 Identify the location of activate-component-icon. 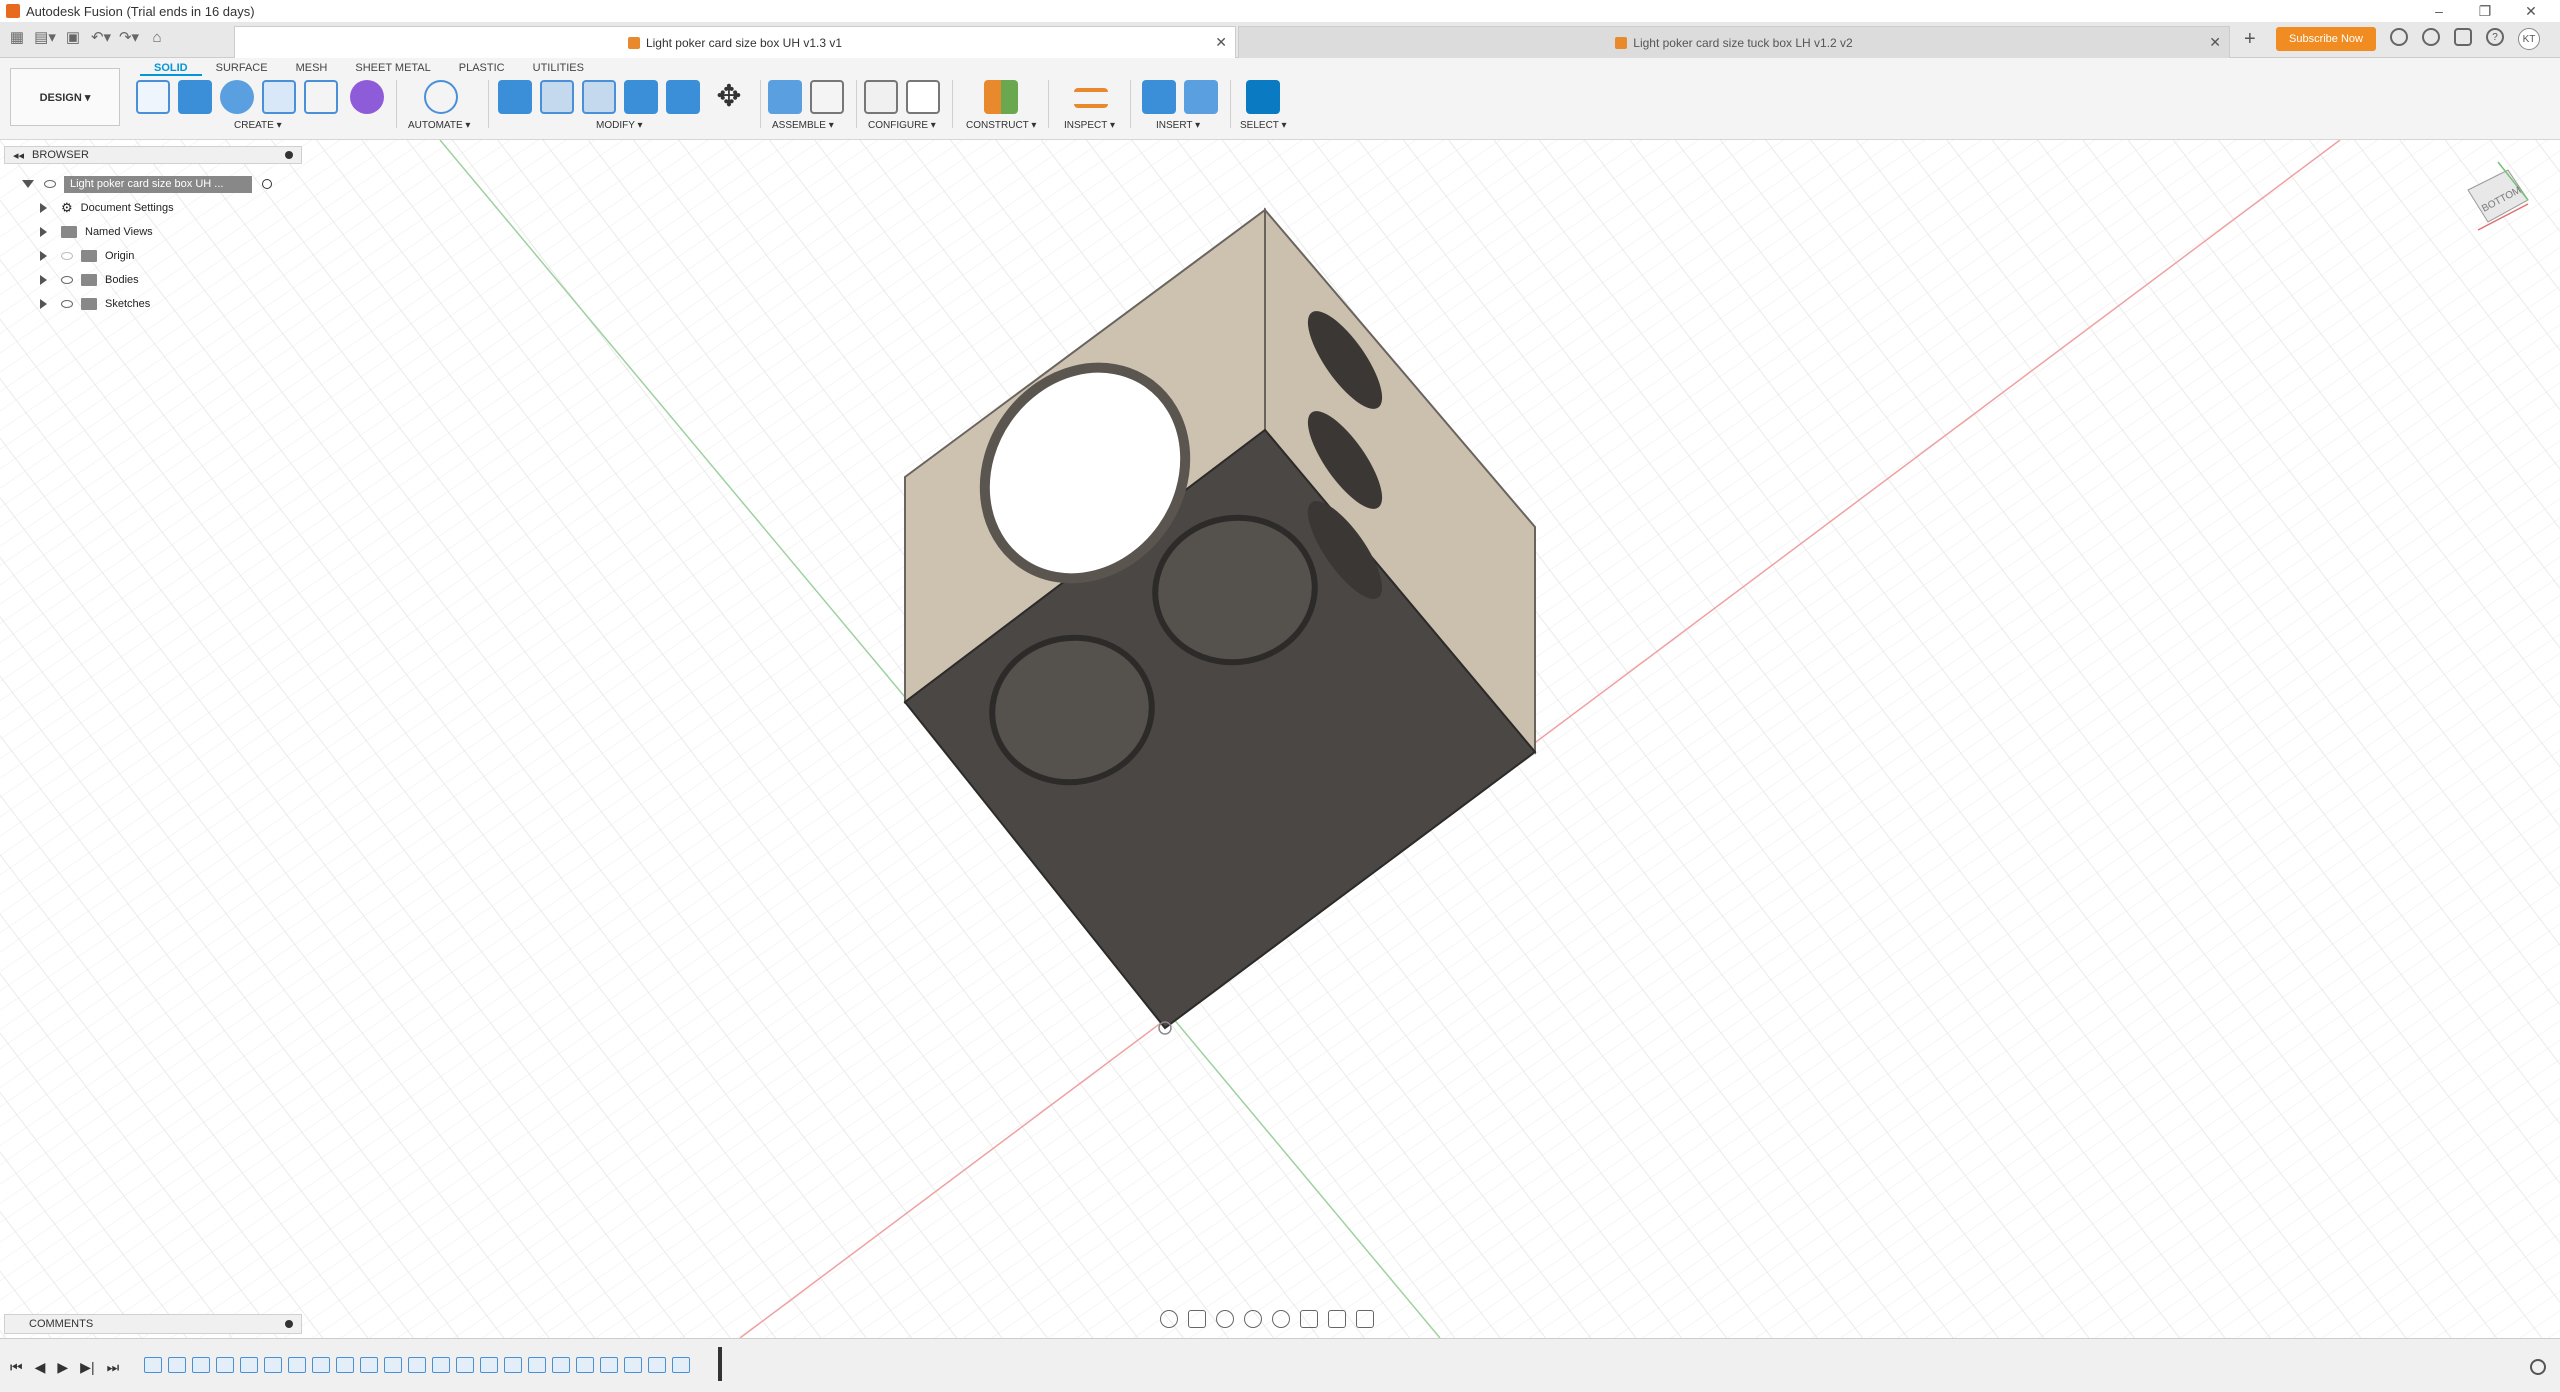
(267, 184).